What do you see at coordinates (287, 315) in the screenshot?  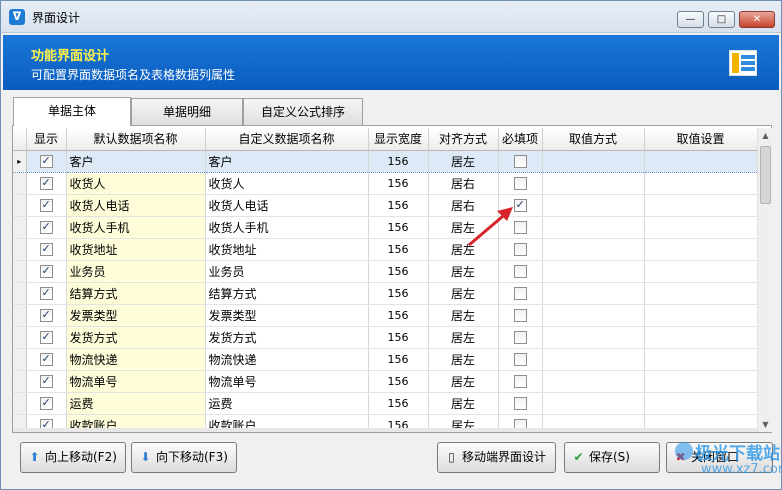 I see `custom-name-cell: 发票类型` at bounding box center [287, 315].